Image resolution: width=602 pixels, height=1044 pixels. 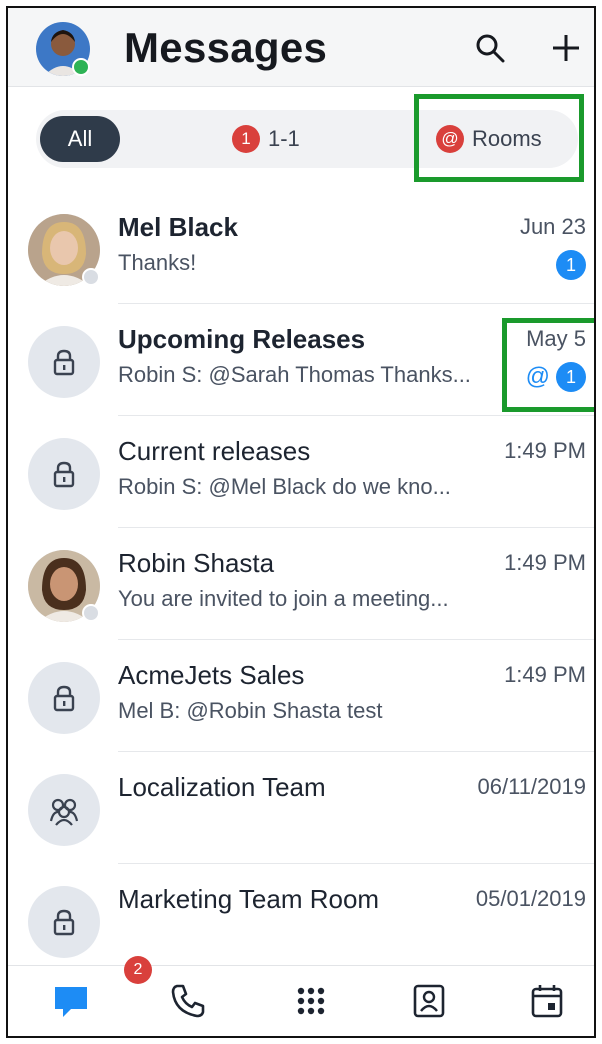 I want to click on dialpad-icon, so click(x=311, y=1001).